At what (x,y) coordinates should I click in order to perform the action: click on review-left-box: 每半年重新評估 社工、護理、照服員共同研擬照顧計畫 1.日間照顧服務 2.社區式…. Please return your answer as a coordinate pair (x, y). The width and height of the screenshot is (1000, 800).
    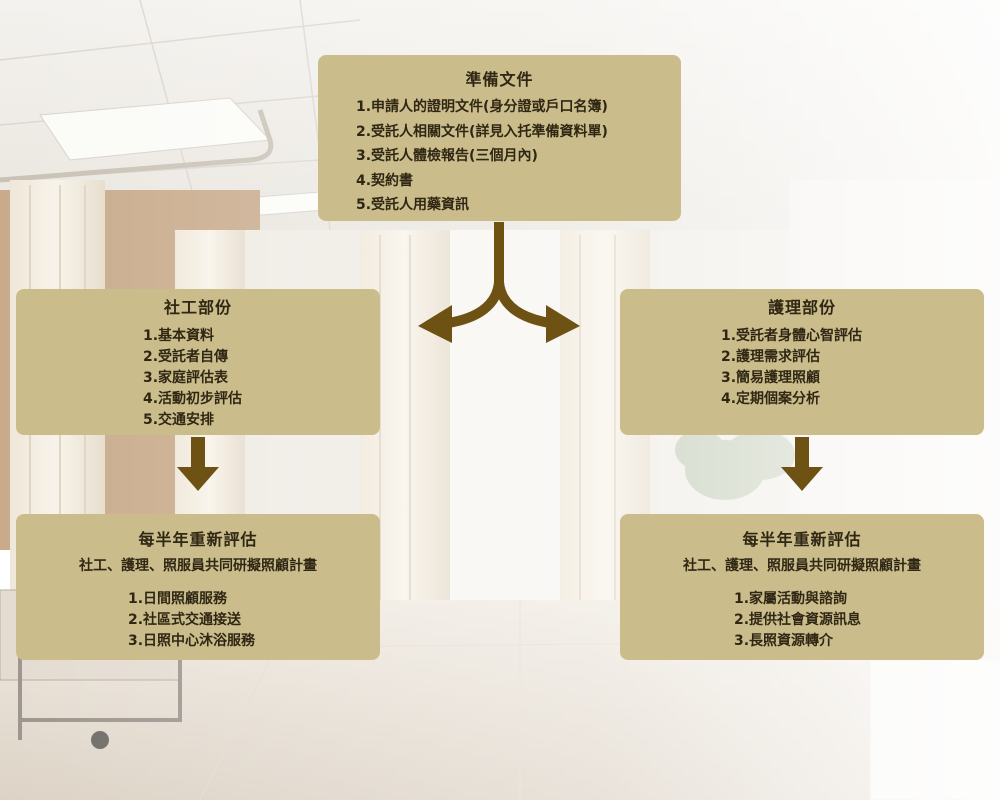
    Looking at the image, I should click on (198, 587).